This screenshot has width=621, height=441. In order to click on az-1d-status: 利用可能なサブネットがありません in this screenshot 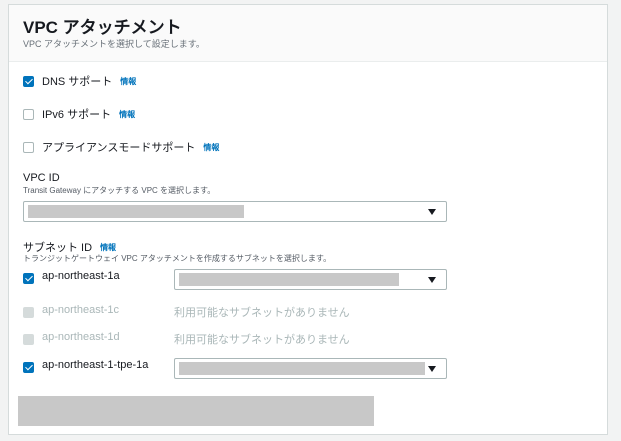, I will do `click(262, 340)`.